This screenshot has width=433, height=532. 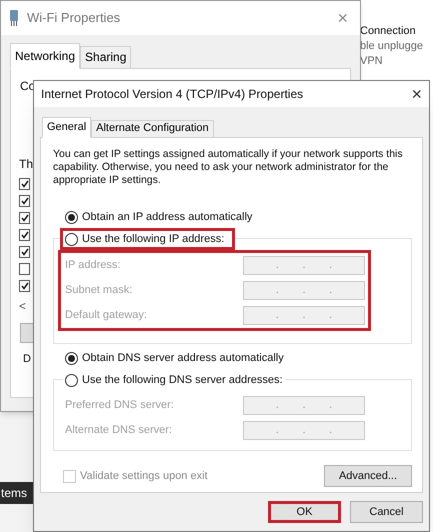 I want to click on tab: General, so click(x=67, y=127).